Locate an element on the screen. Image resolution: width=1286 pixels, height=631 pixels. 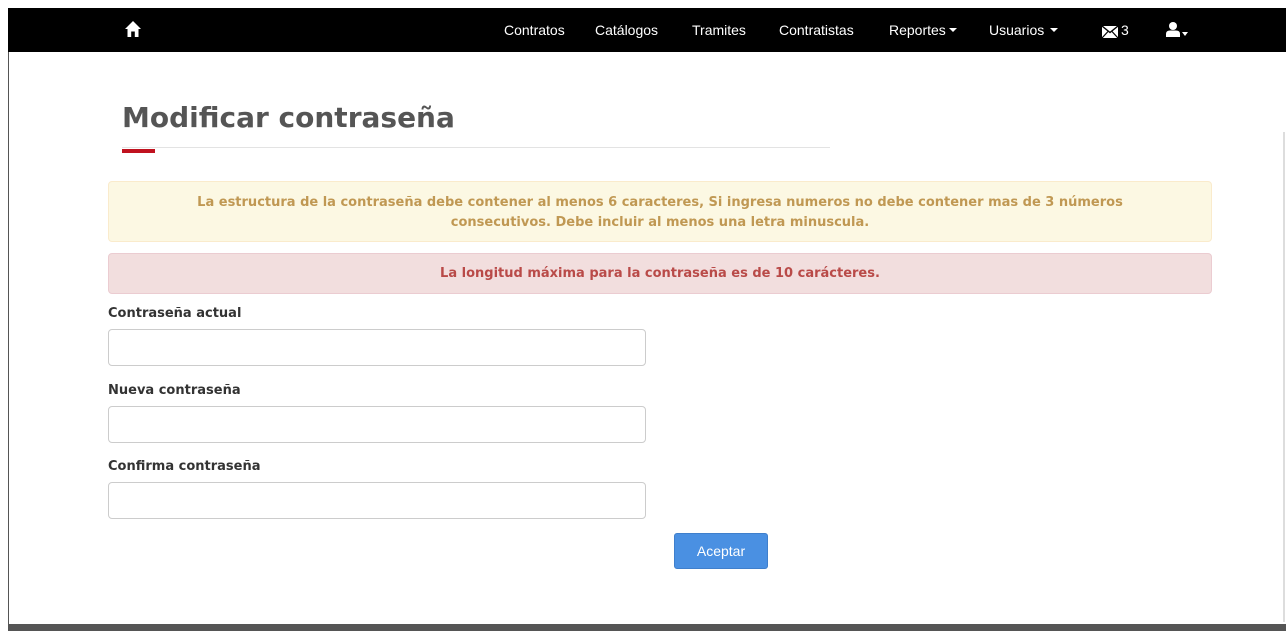
scrollbar-track is located at coordinates (1284, 377).